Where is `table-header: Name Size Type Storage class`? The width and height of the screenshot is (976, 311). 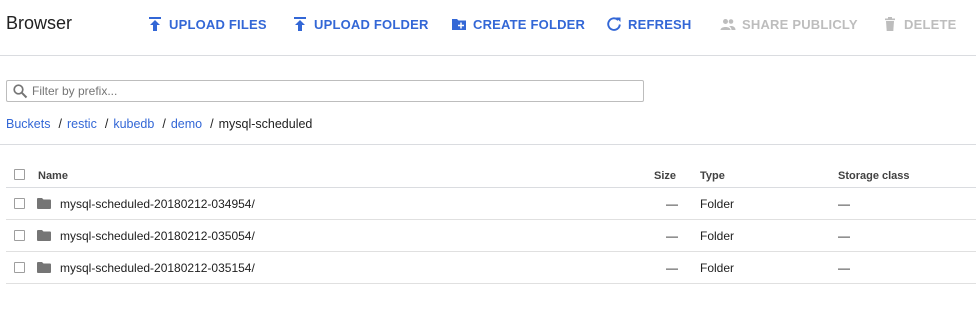 table-header: Name Size Type Storage class is located at coordinates (491, 176).